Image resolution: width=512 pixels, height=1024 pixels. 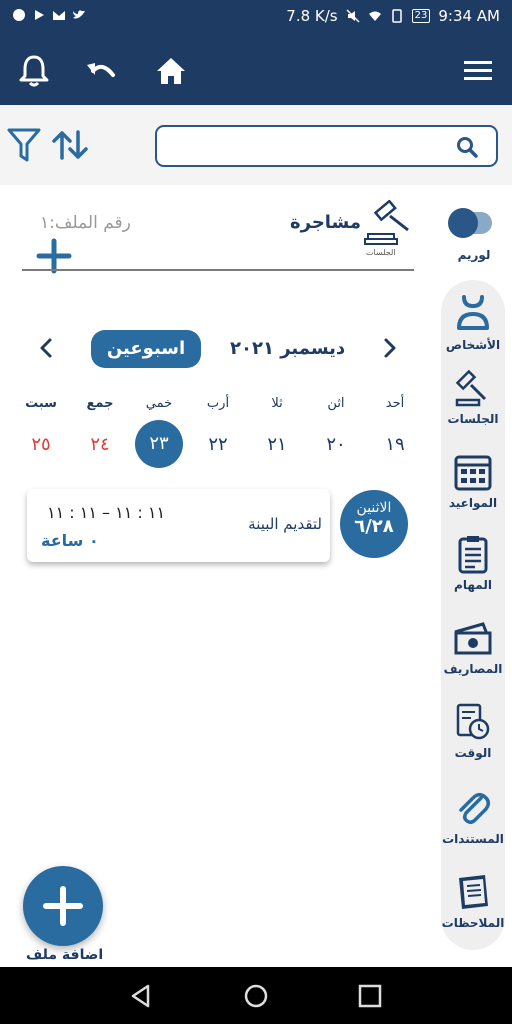 I want to click on paperclip-icon, so click(x=474, y=809).